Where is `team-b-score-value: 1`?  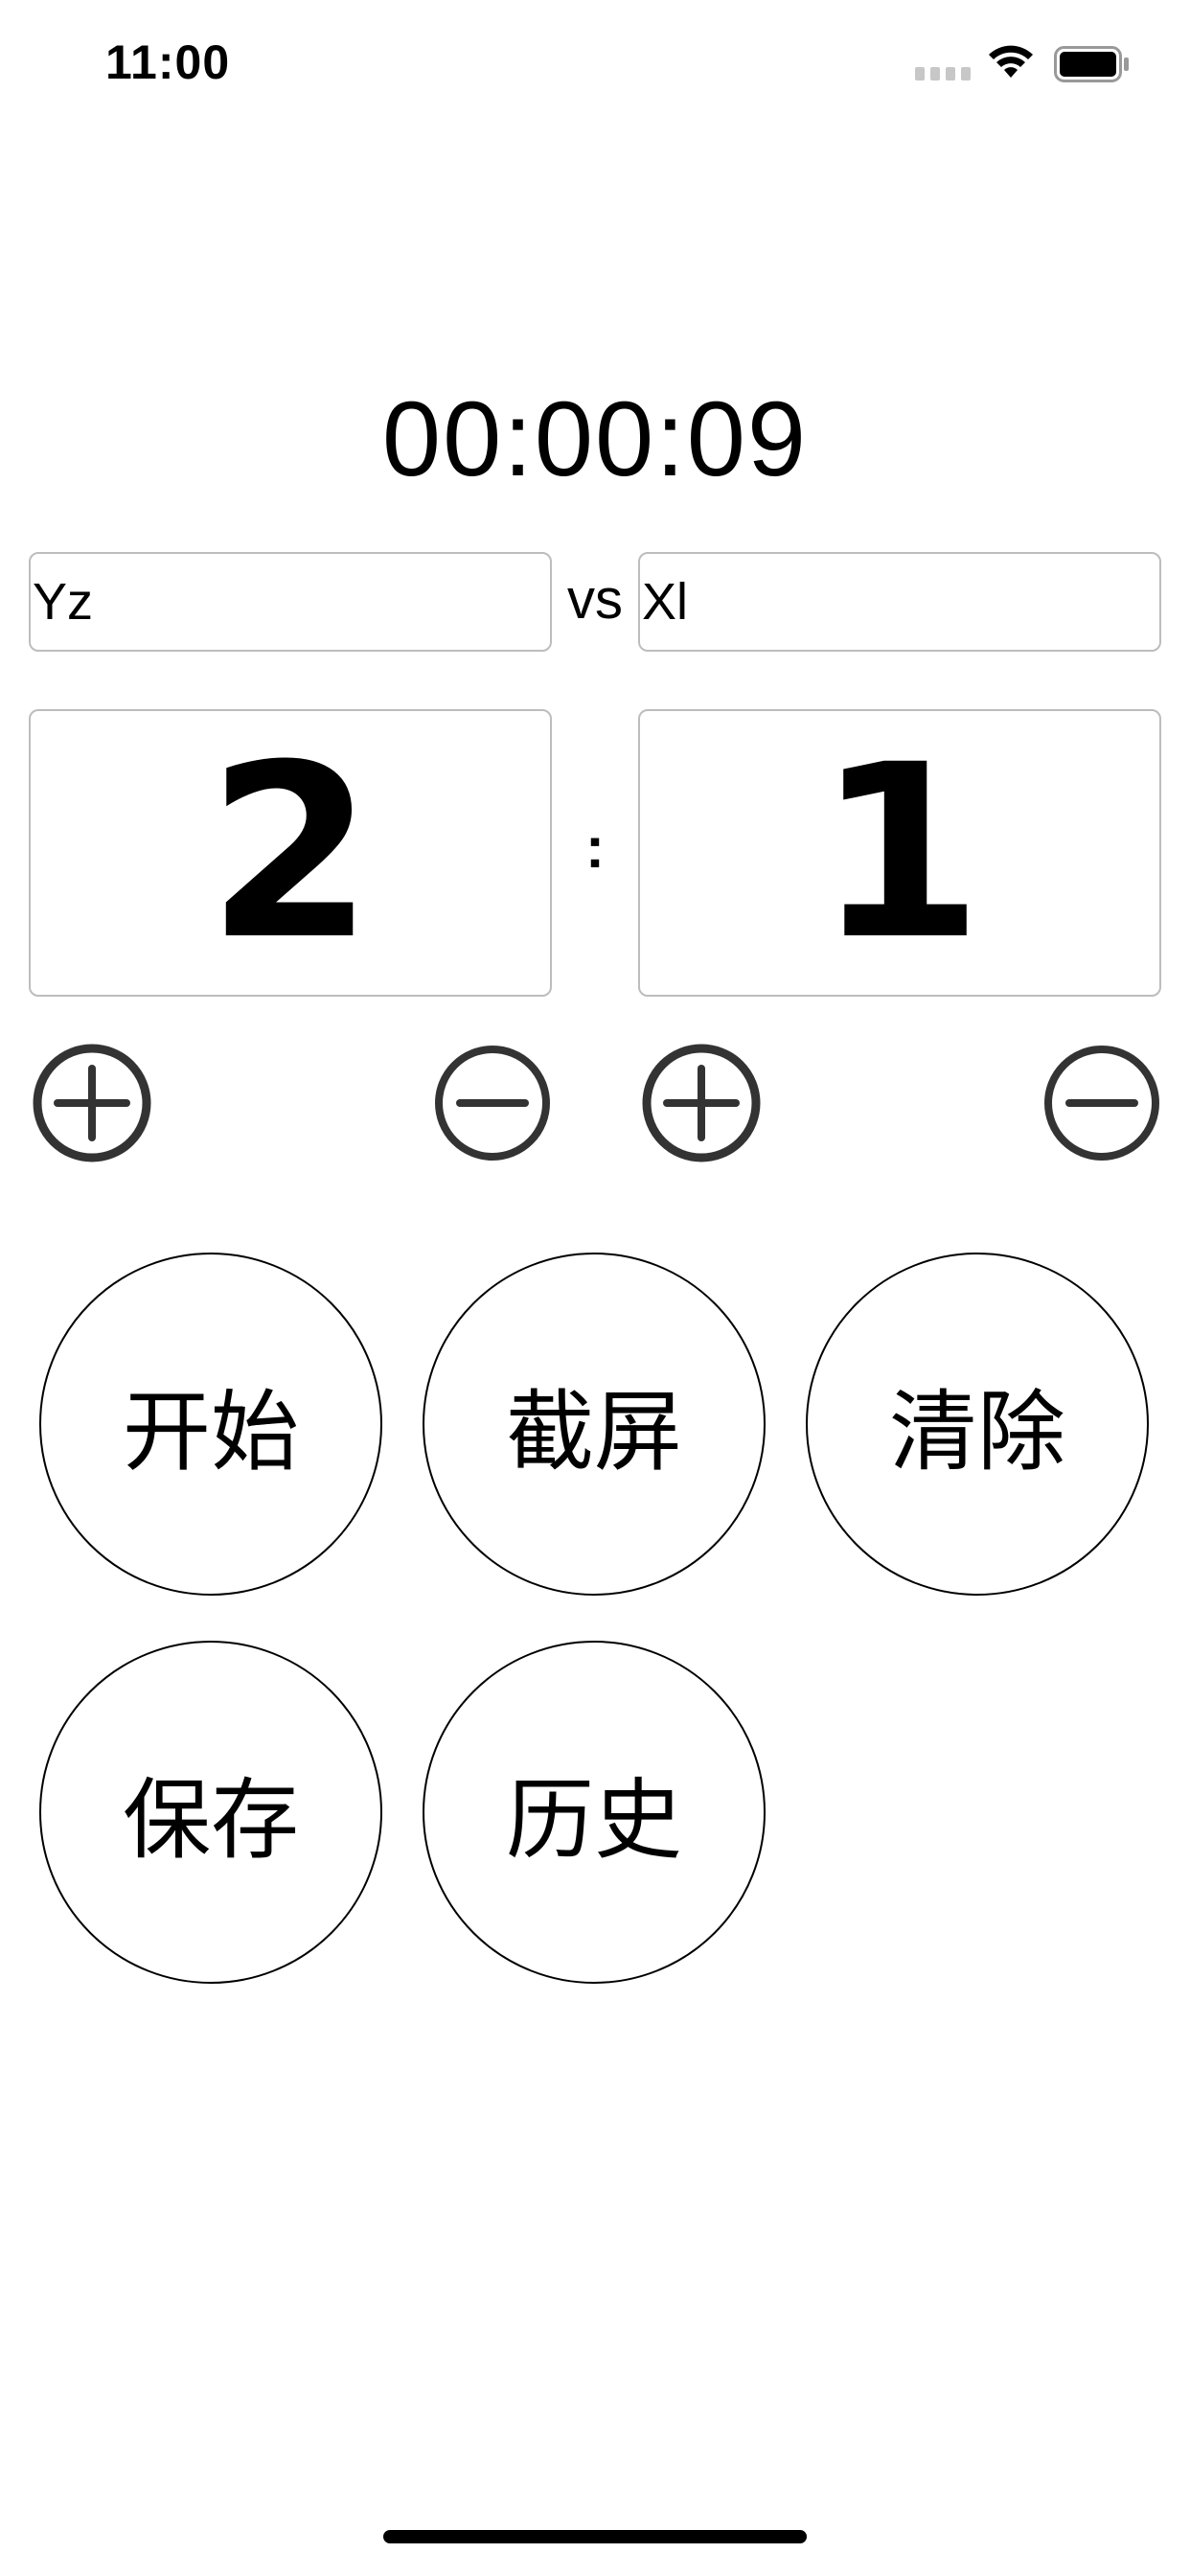 team-b-score-value: 1 is located at coordinates (900, 852).